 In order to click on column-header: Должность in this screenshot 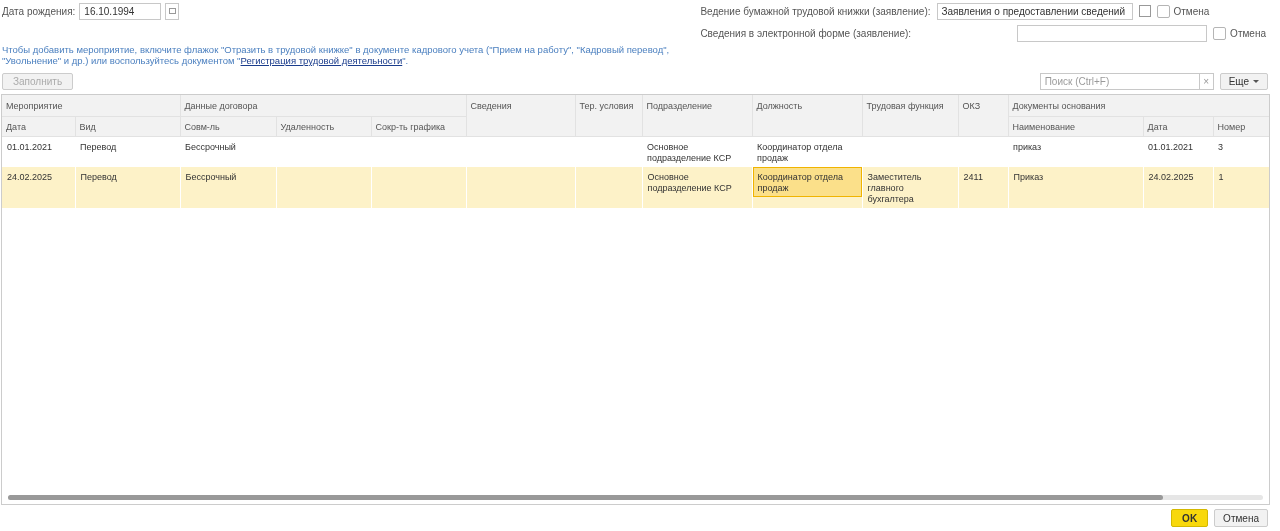, I will do `click(807, 115)`.